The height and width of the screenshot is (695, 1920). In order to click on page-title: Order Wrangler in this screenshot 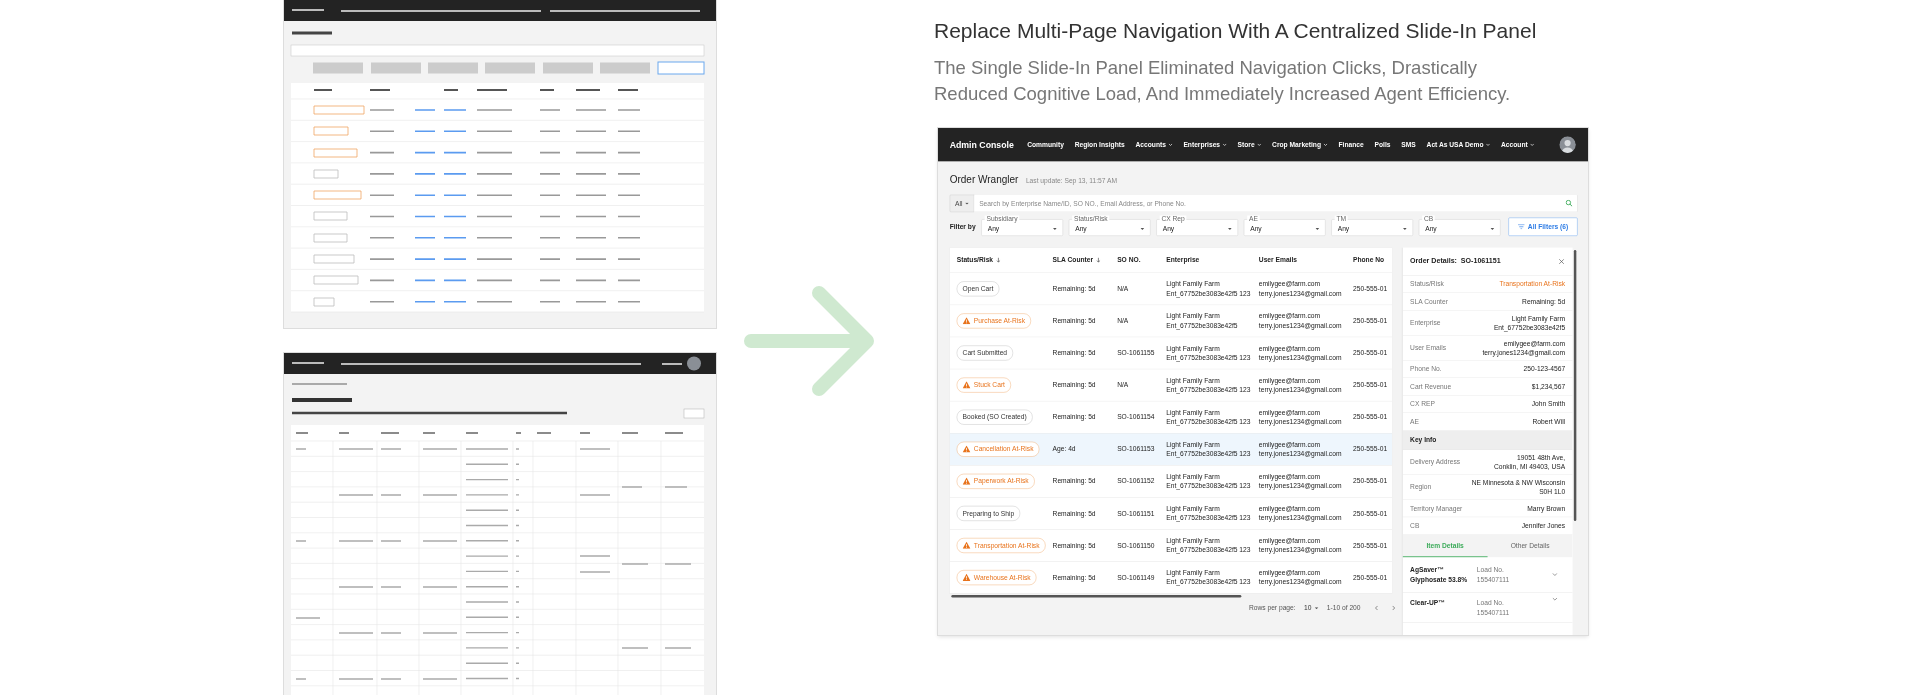, I will do `click(984, 179)`.